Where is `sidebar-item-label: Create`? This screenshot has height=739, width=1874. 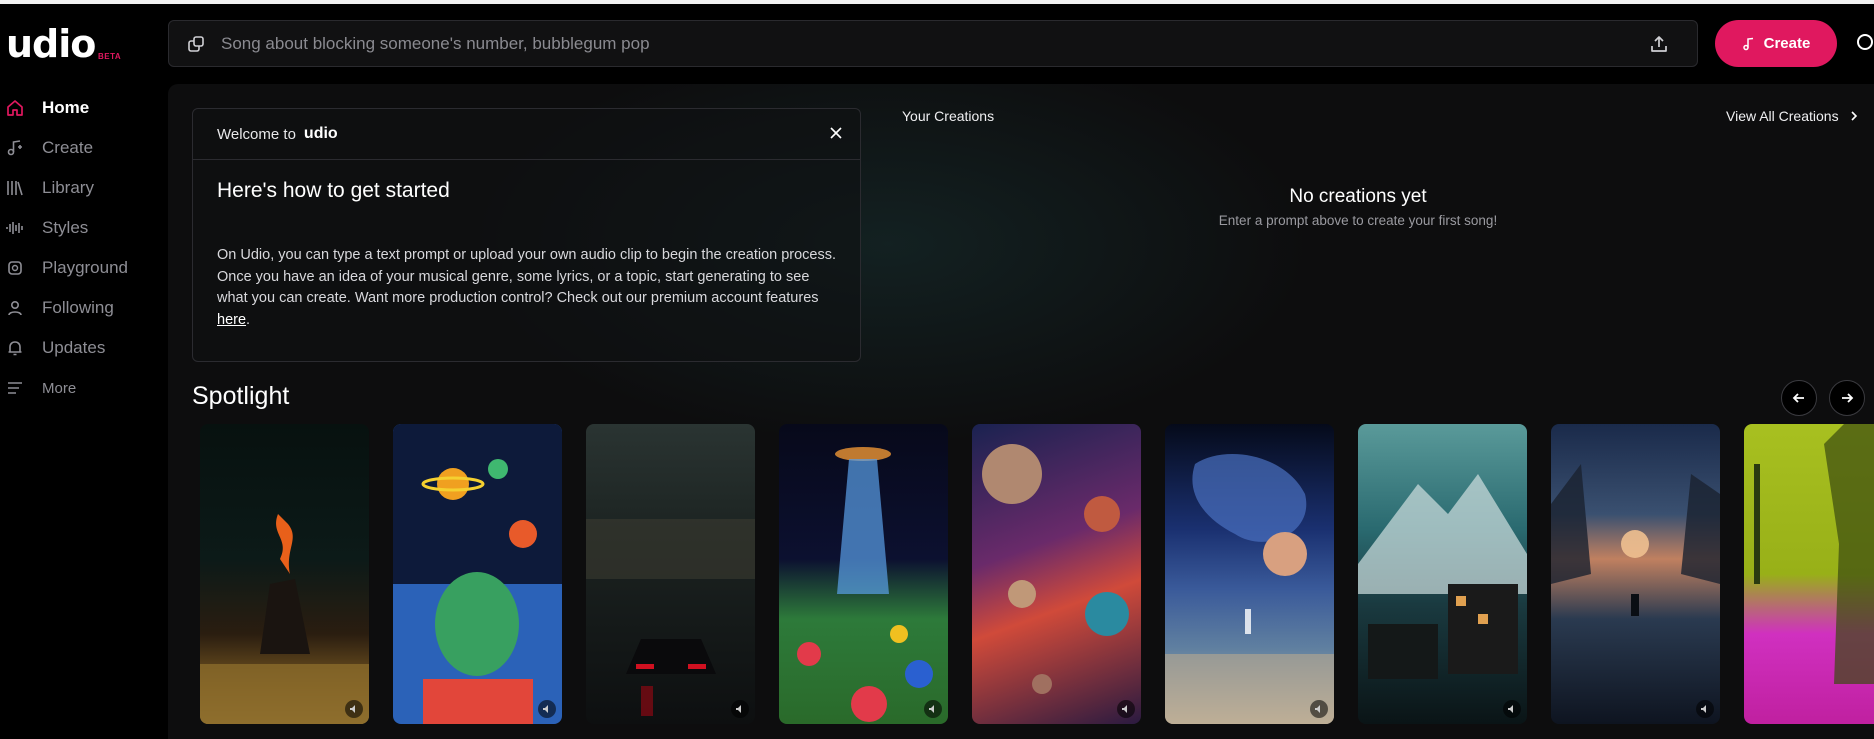 sidebar-item-label: Create is located at coordinates (68, 147).